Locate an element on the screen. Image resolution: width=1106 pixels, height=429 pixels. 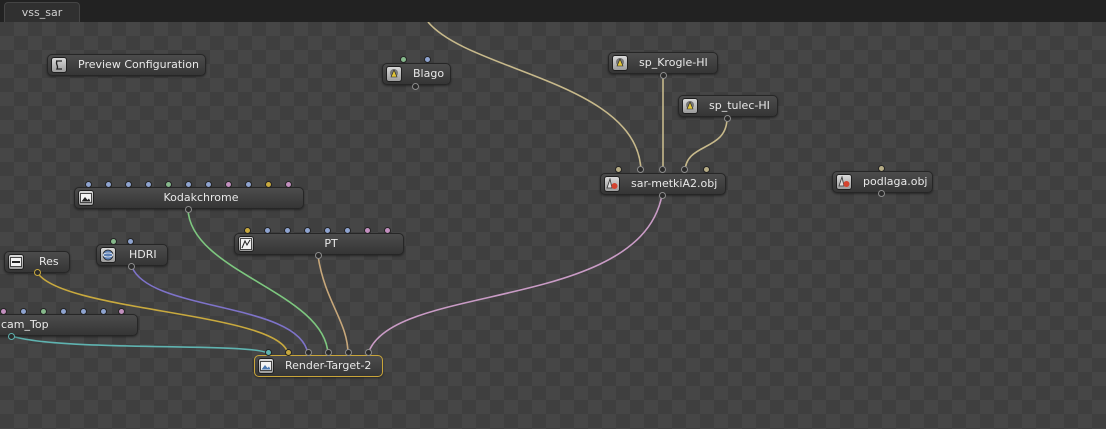
pin-kodakchrome-out is located at coordinates (188, 209).